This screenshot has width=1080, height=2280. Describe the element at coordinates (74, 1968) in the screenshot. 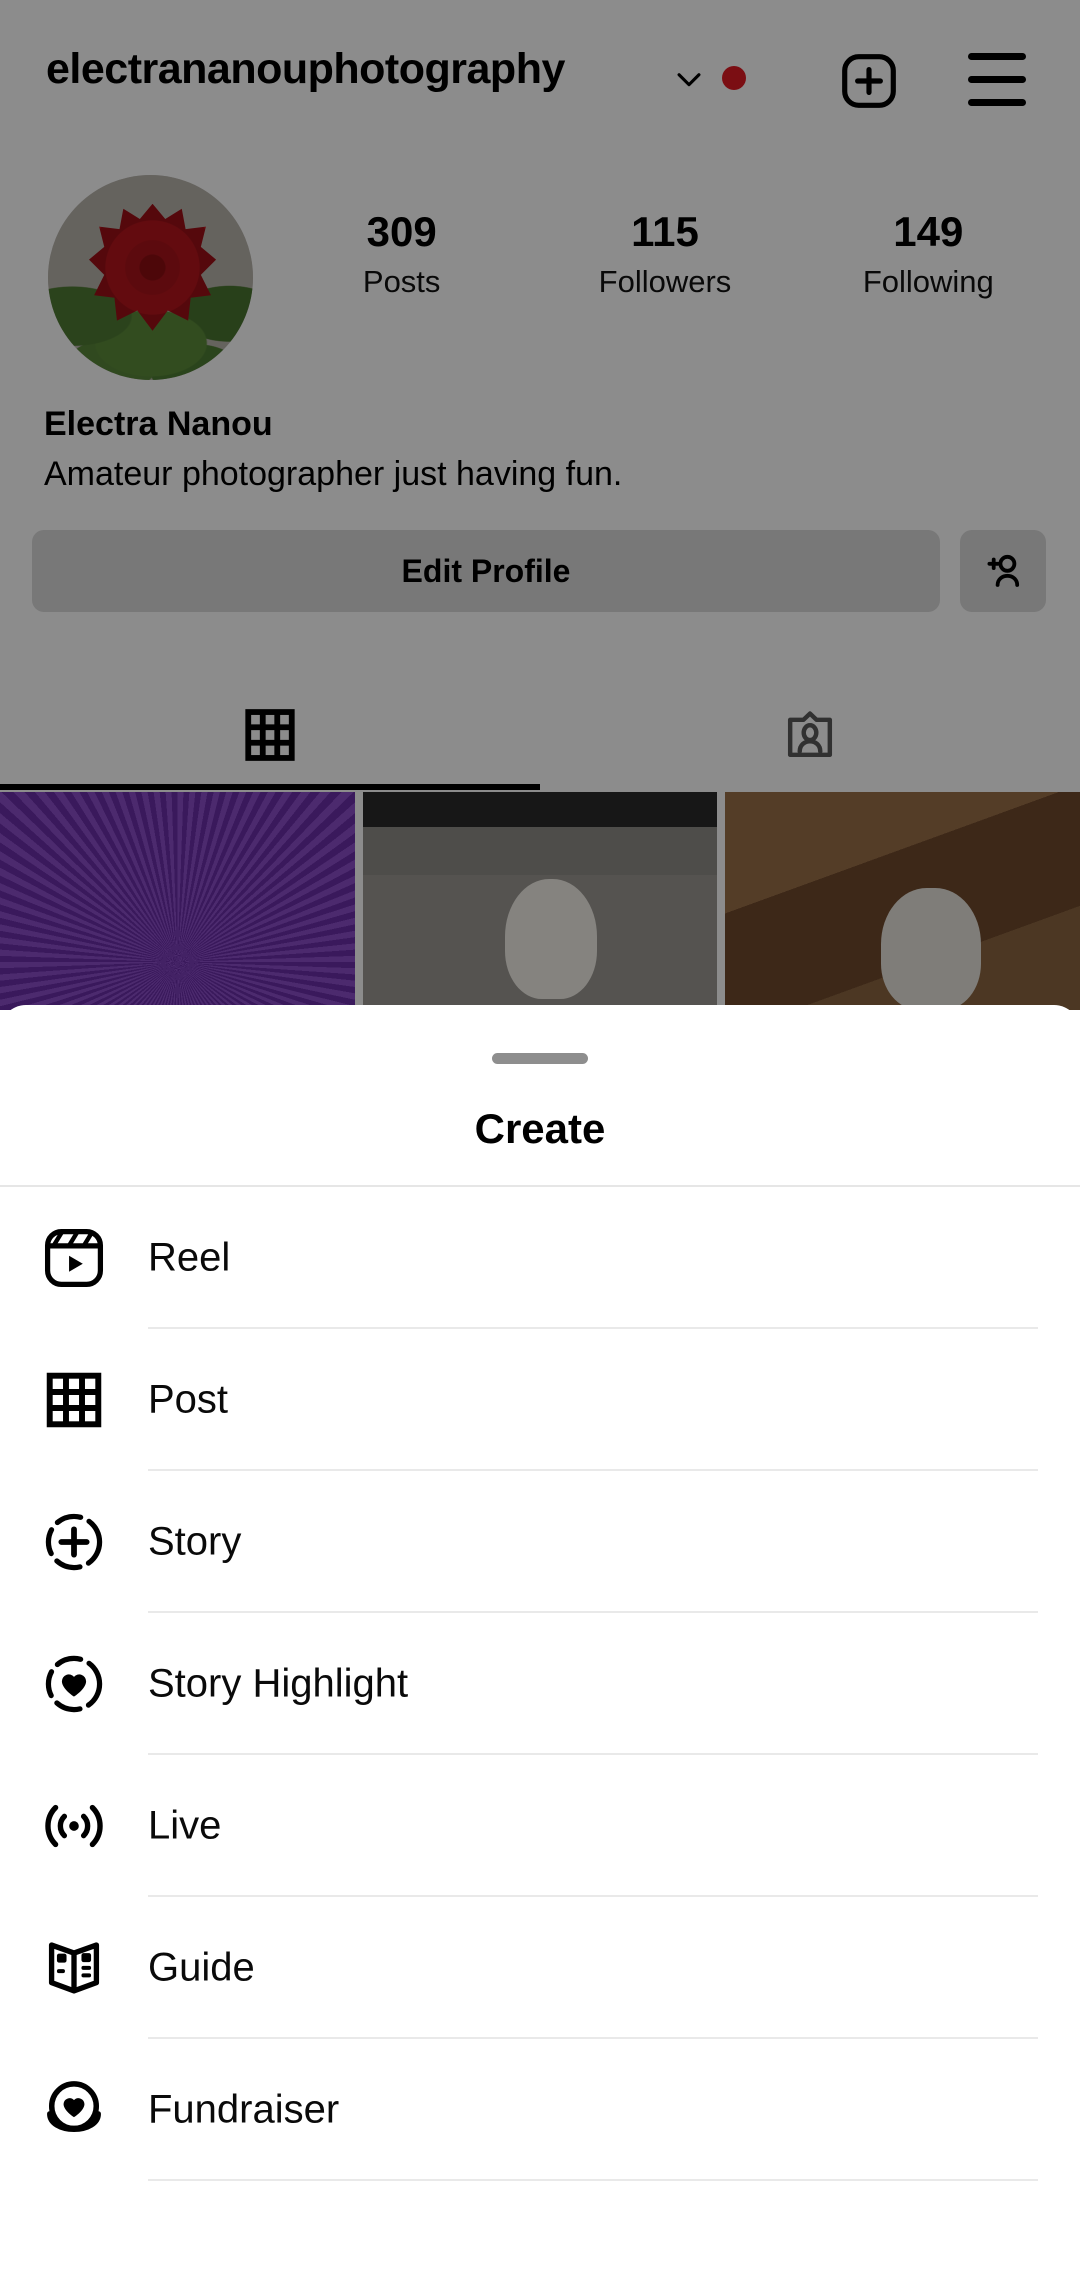

I see `guide-book-icon` at that location.